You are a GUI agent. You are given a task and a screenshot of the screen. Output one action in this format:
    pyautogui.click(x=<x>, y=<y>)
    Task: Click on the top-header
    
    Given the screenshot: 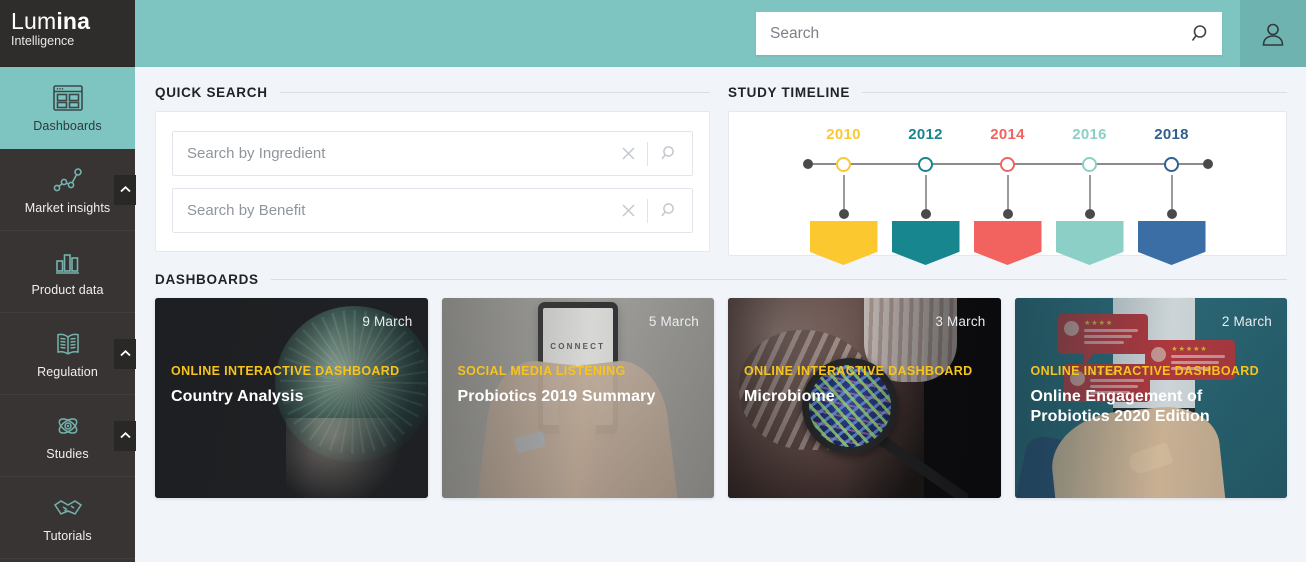 What is the action you would take?
    pyautogui.click(x=720, y=33)
    